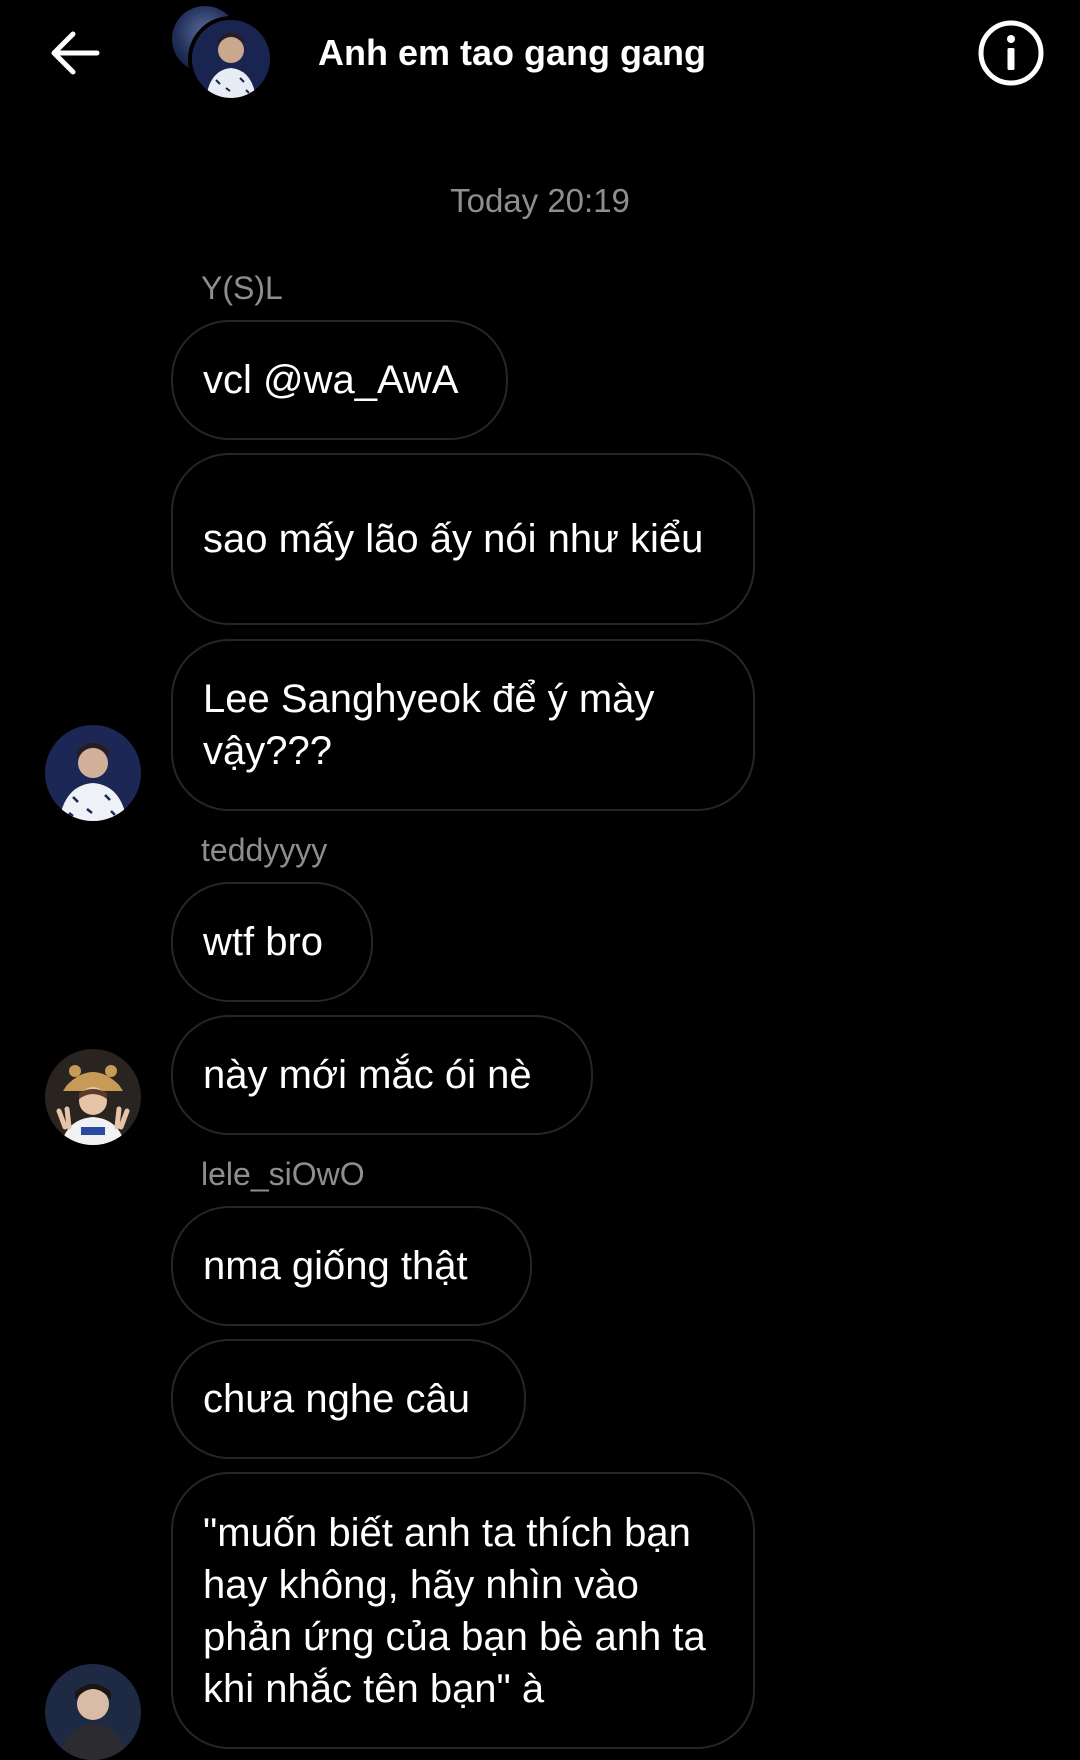 The width and height of the screenshot is (1080, 1760). I want to click on sender-name: lele_siOwO, so click(283, 1174).